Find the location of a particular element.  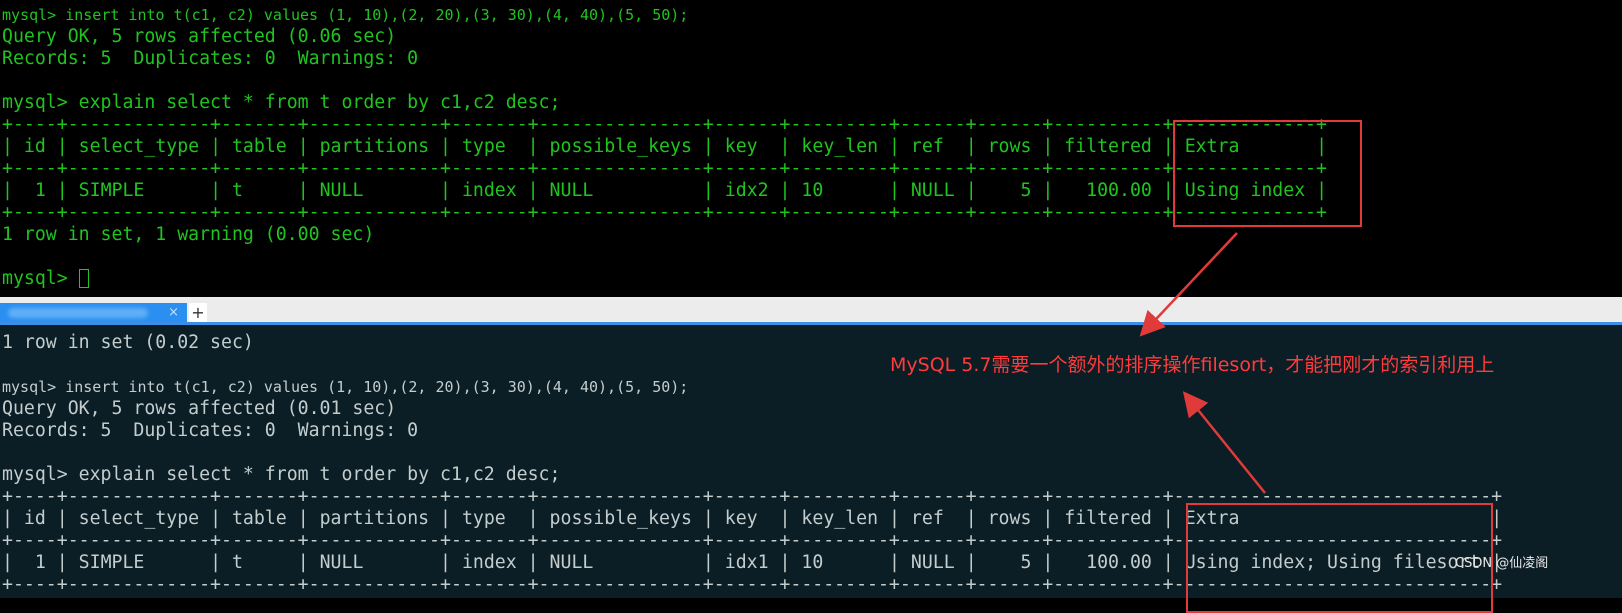

watermark: CSDN @仙凌阁 is located at coordinates (1502, 563).